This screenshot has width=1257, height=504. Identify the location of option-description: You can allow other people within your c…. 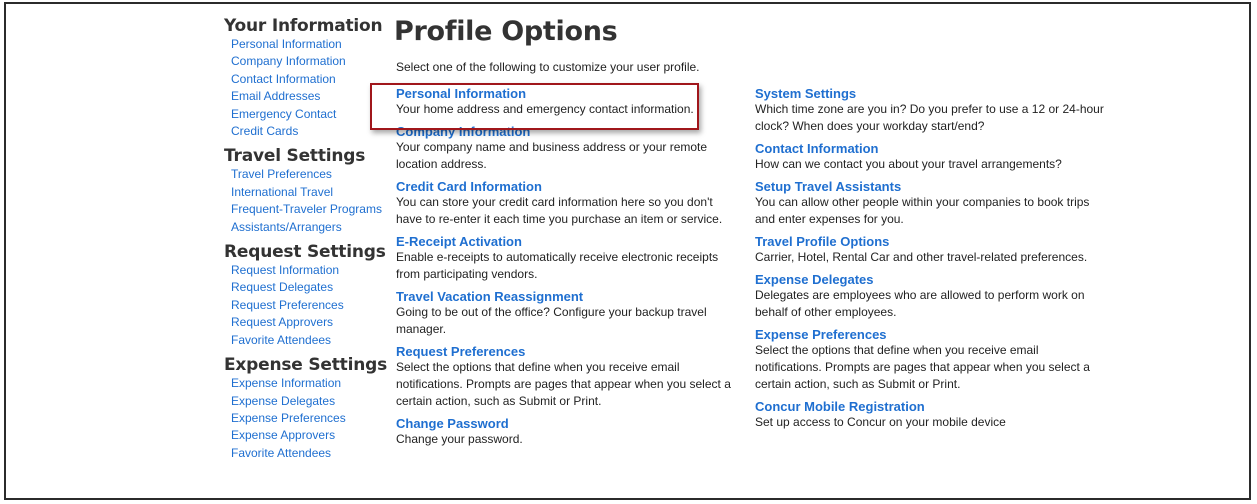
(922, 210).